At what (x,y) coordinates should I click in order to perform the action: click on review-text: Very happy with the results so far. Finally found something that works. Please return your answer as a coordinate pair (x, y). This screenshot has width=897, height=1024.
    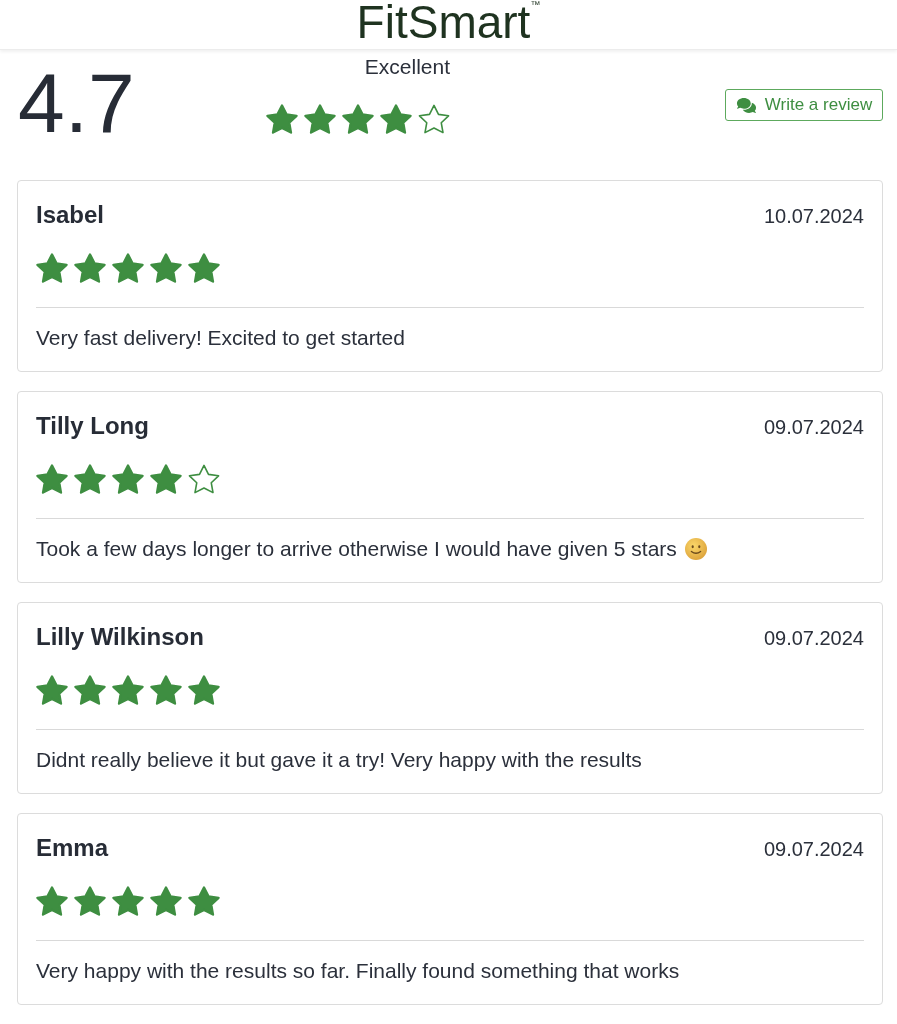
    Looking at the image, I should click on (358, 971).